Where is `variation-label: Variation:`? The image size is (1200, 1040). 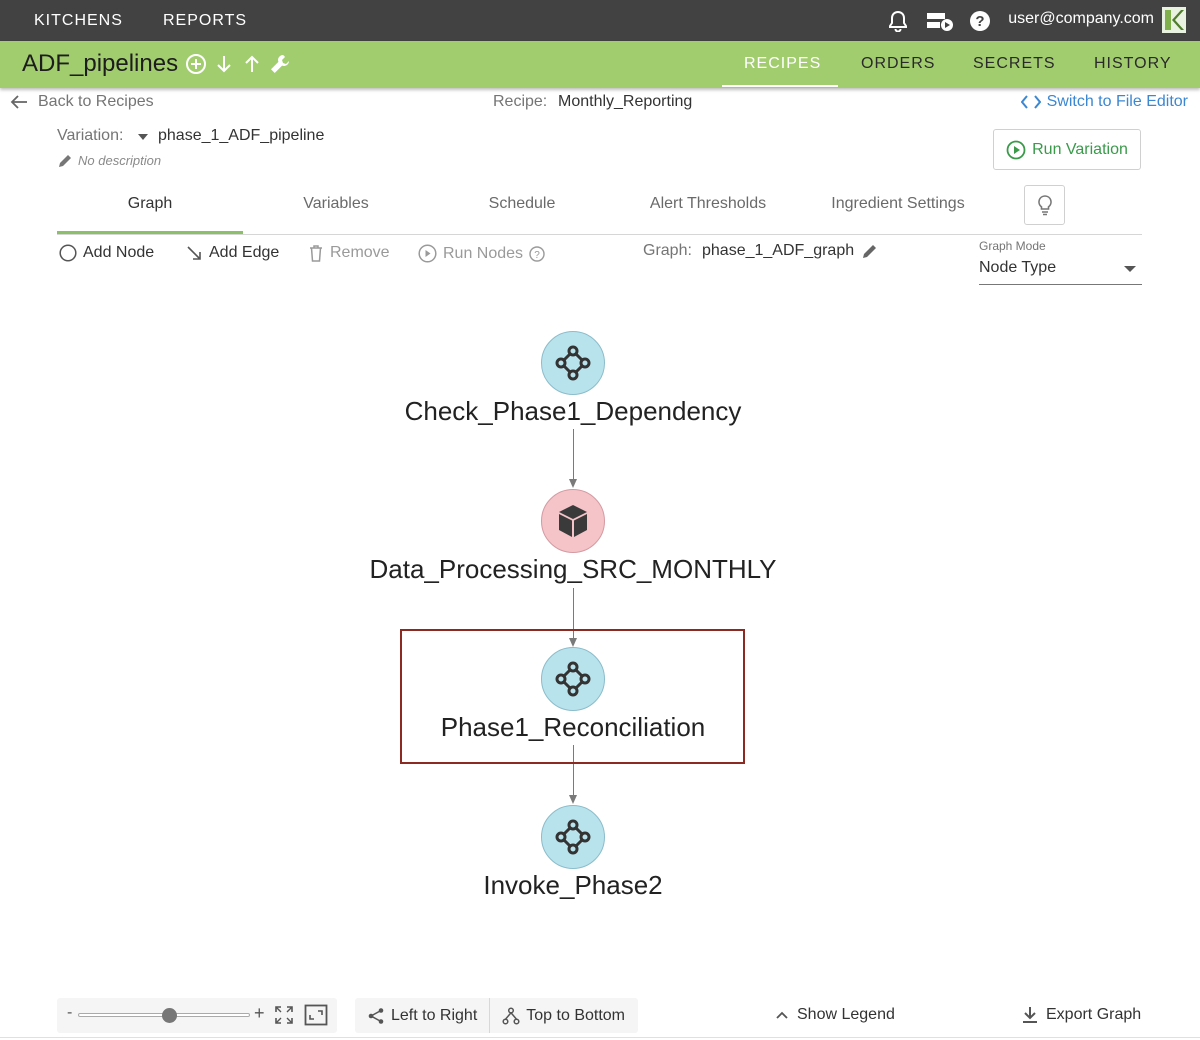 variation-label: Variation: is located at coordinates (90, 135).